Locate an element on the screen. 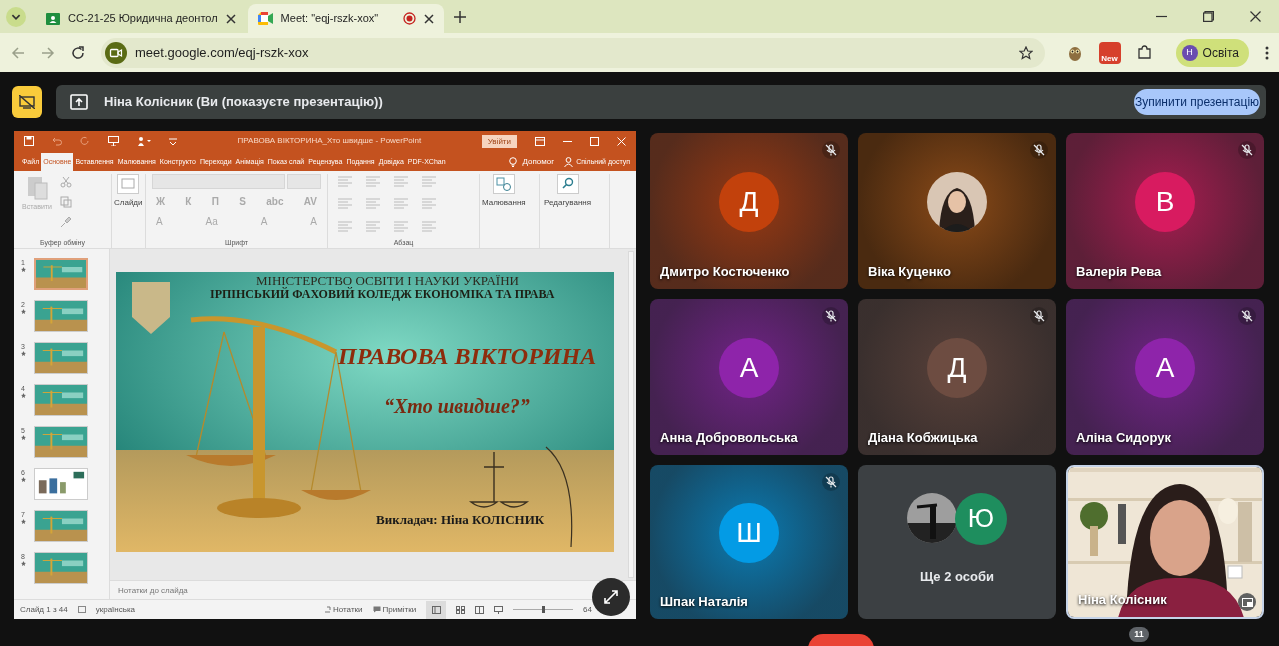  slide-heading: ІРПІНСЬКИЙ ФАХОВИЙ КОЛЕДЖ ЕКОНОМІКА ТА ПРАВА is located at coordinates (382, 294).